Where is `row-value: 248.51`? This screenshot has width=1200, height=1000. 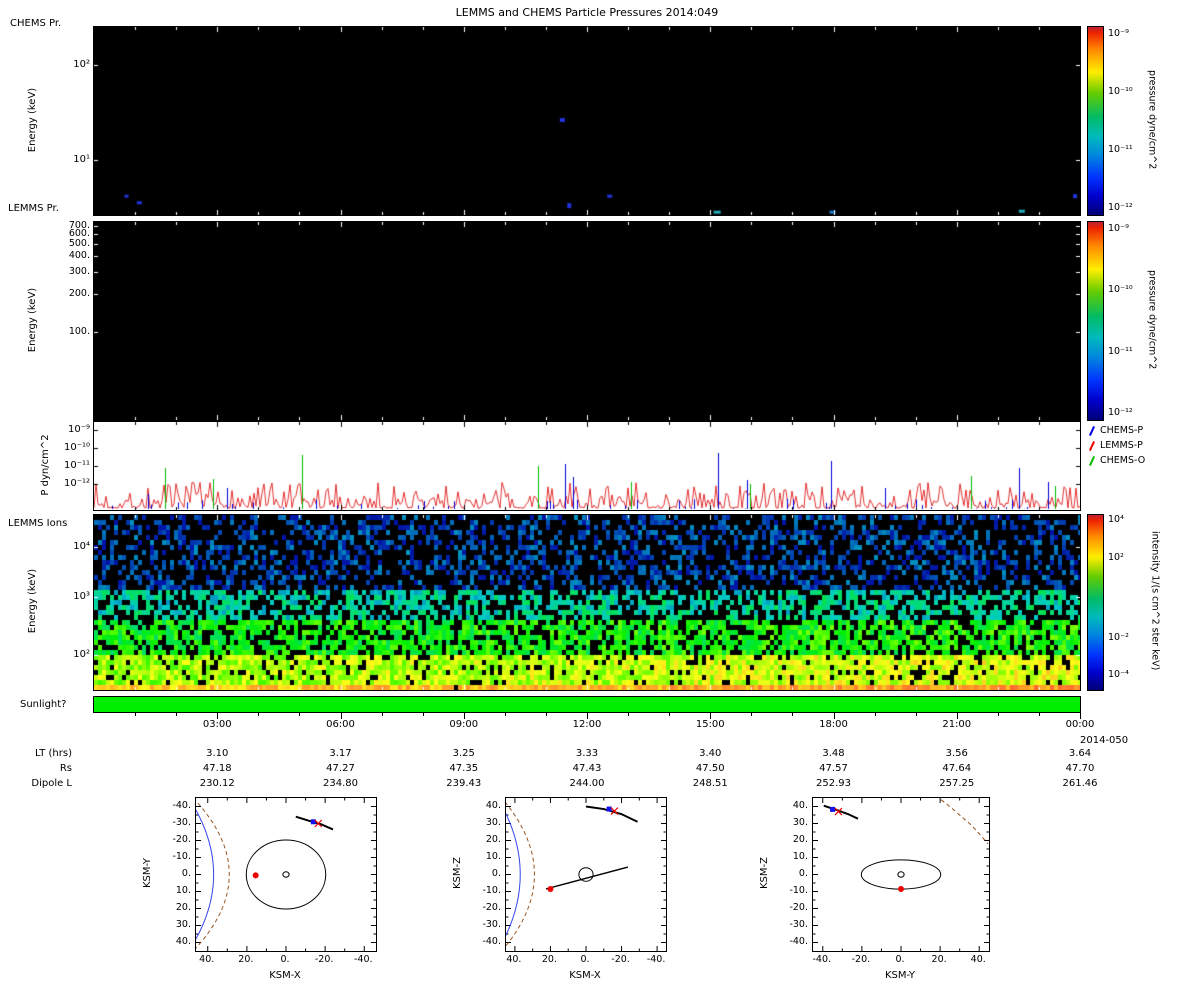 row-value: 248.51 is located at coordinates (710, 783).